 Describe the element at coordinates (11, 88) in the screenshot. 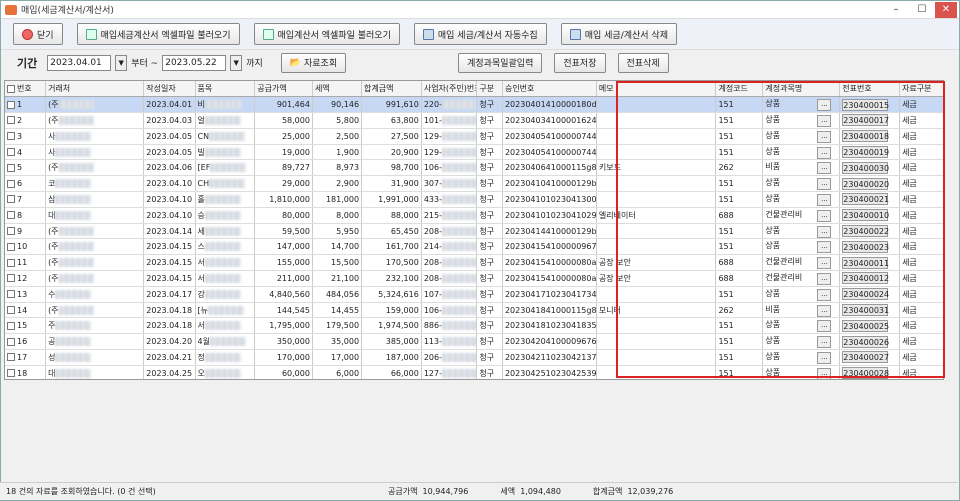

I see `select-all-checkbox` at that location.